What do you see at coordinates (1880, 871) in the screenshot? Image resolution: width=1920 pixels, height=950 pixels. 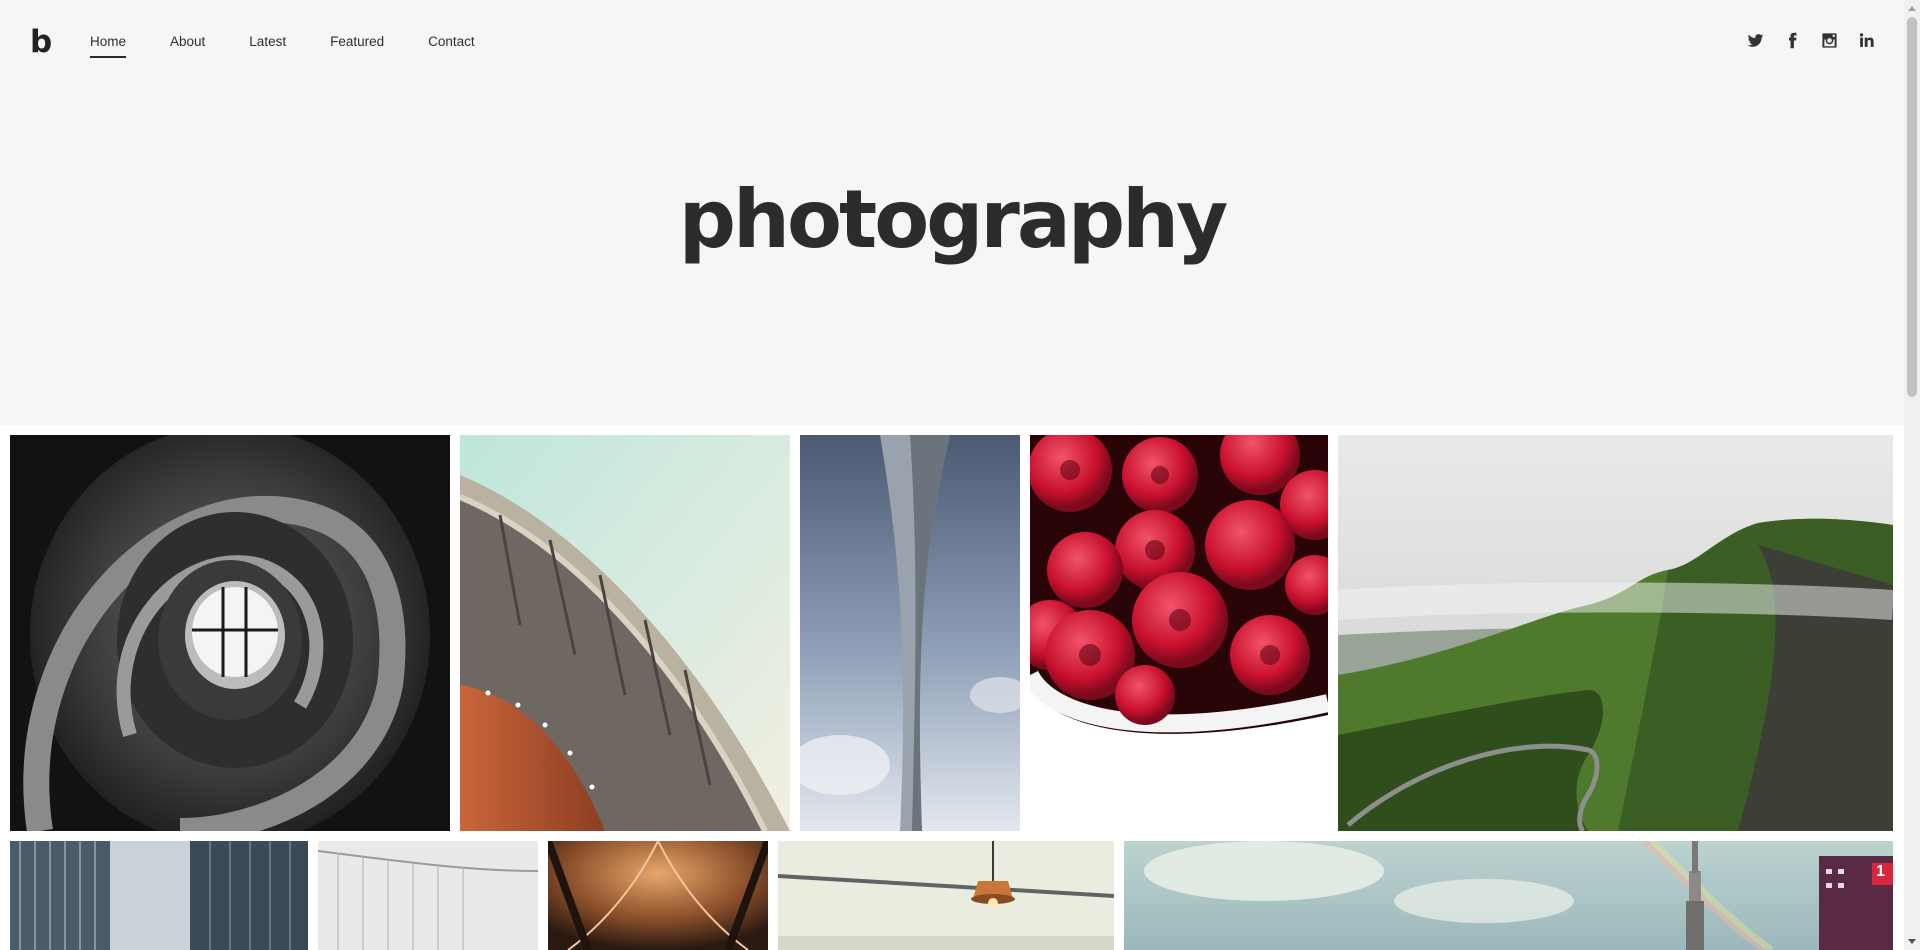 I see `building-sign-number: 1` at bounding box center [1880, 871].